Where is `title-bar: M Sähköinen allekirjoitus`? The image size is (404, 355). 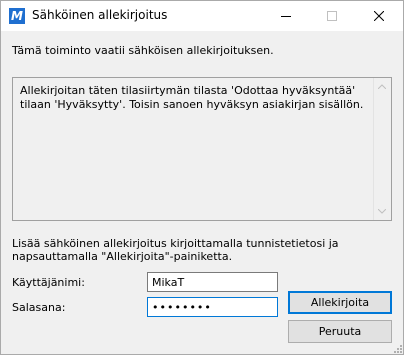 title-bar: M Sähköinen allekirjoitus is located at coordinates (202, 16).